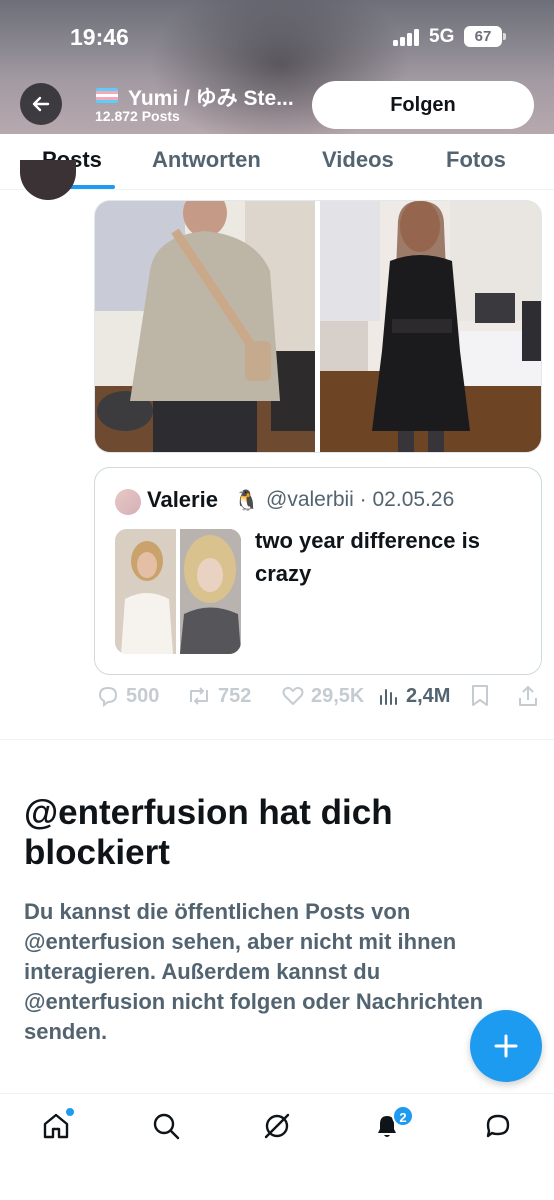 The image size is (554, 1200). I want to click on nav-home, so click(56, 1126).